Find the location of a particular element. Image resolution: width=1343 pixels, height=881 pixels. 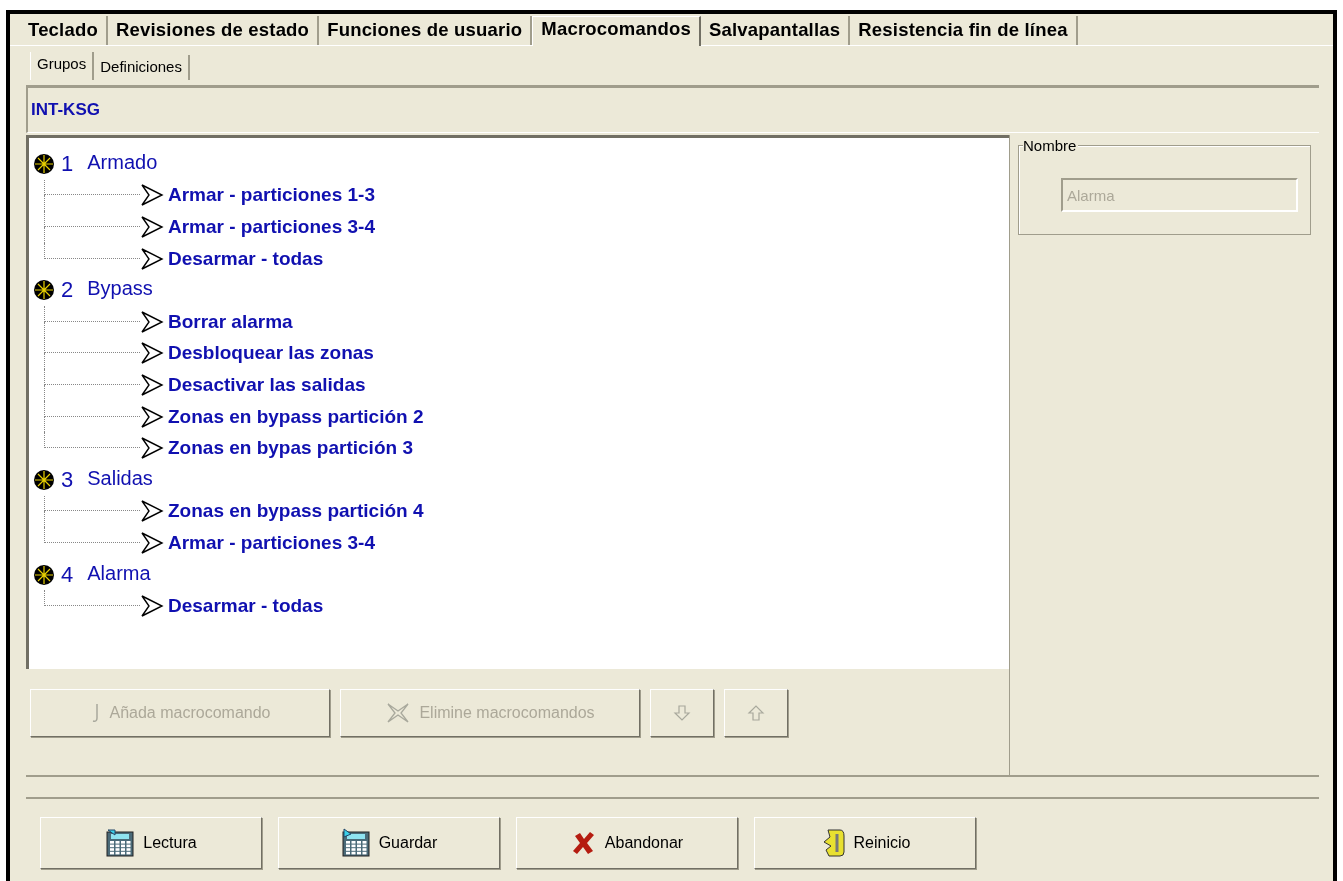

panel-title: INT-KSG is located at coordinates (65, 110).